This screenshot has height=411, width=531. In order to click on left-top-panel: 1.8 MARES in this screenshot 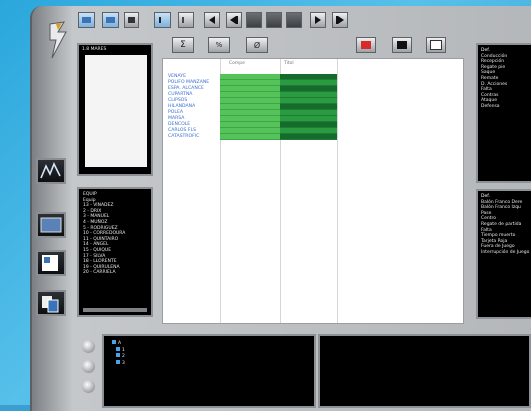, I will do `click(115, 109)`.